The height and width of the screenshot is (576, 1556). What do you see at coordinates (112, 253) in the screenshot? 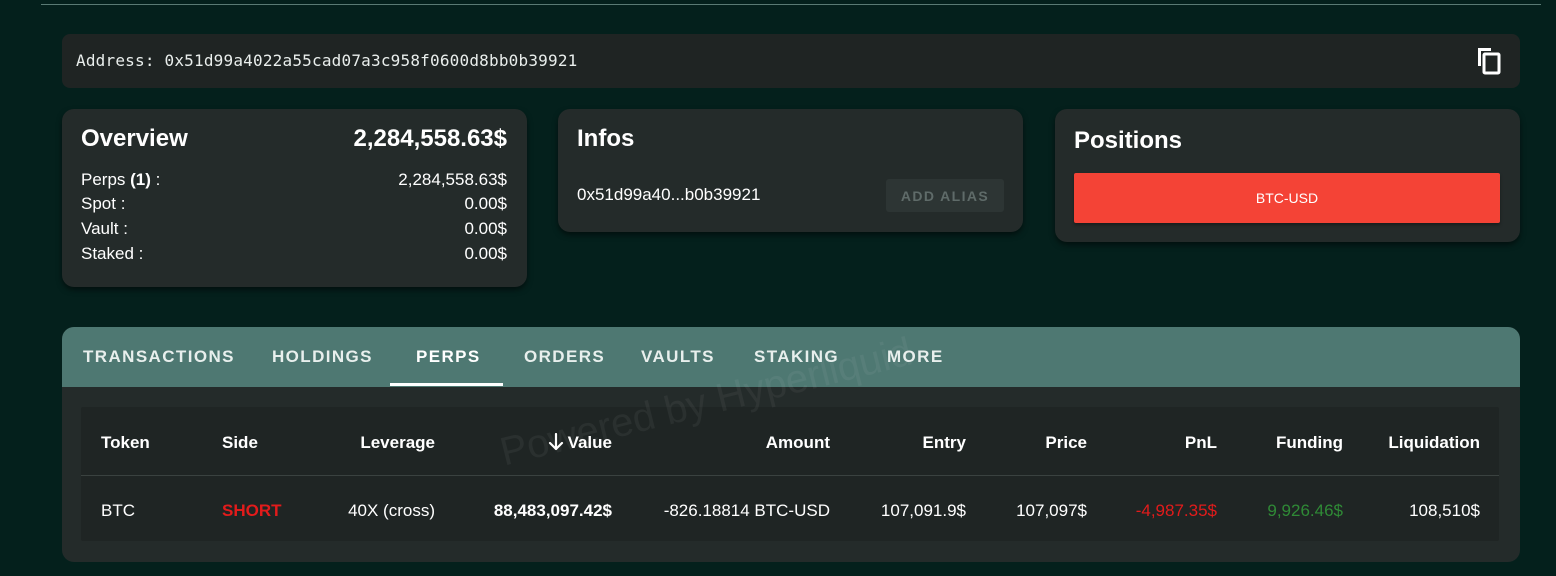
I see `staked-label: Staked :` at bounding box center [112, 253].